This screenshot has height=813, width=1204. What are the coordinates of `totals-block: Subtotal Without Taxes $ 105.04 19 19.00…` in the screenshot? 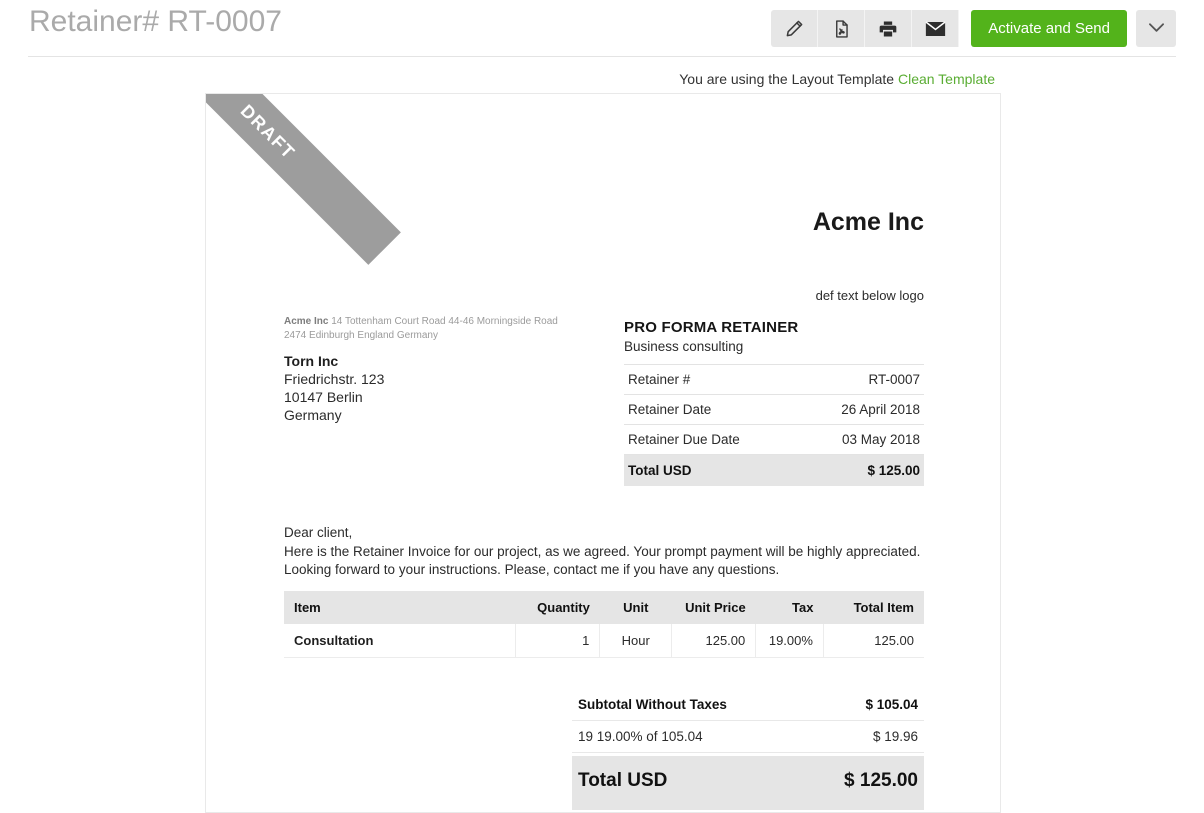 It's located at (748, 749).